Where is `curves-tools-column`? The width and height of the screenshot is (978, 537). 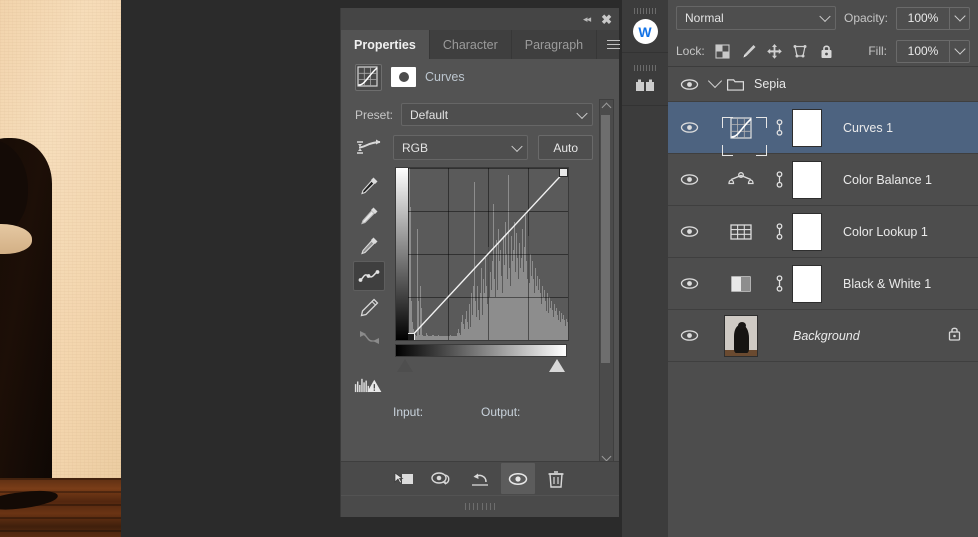 curves-tools-column is located at coordinates (369, 283).